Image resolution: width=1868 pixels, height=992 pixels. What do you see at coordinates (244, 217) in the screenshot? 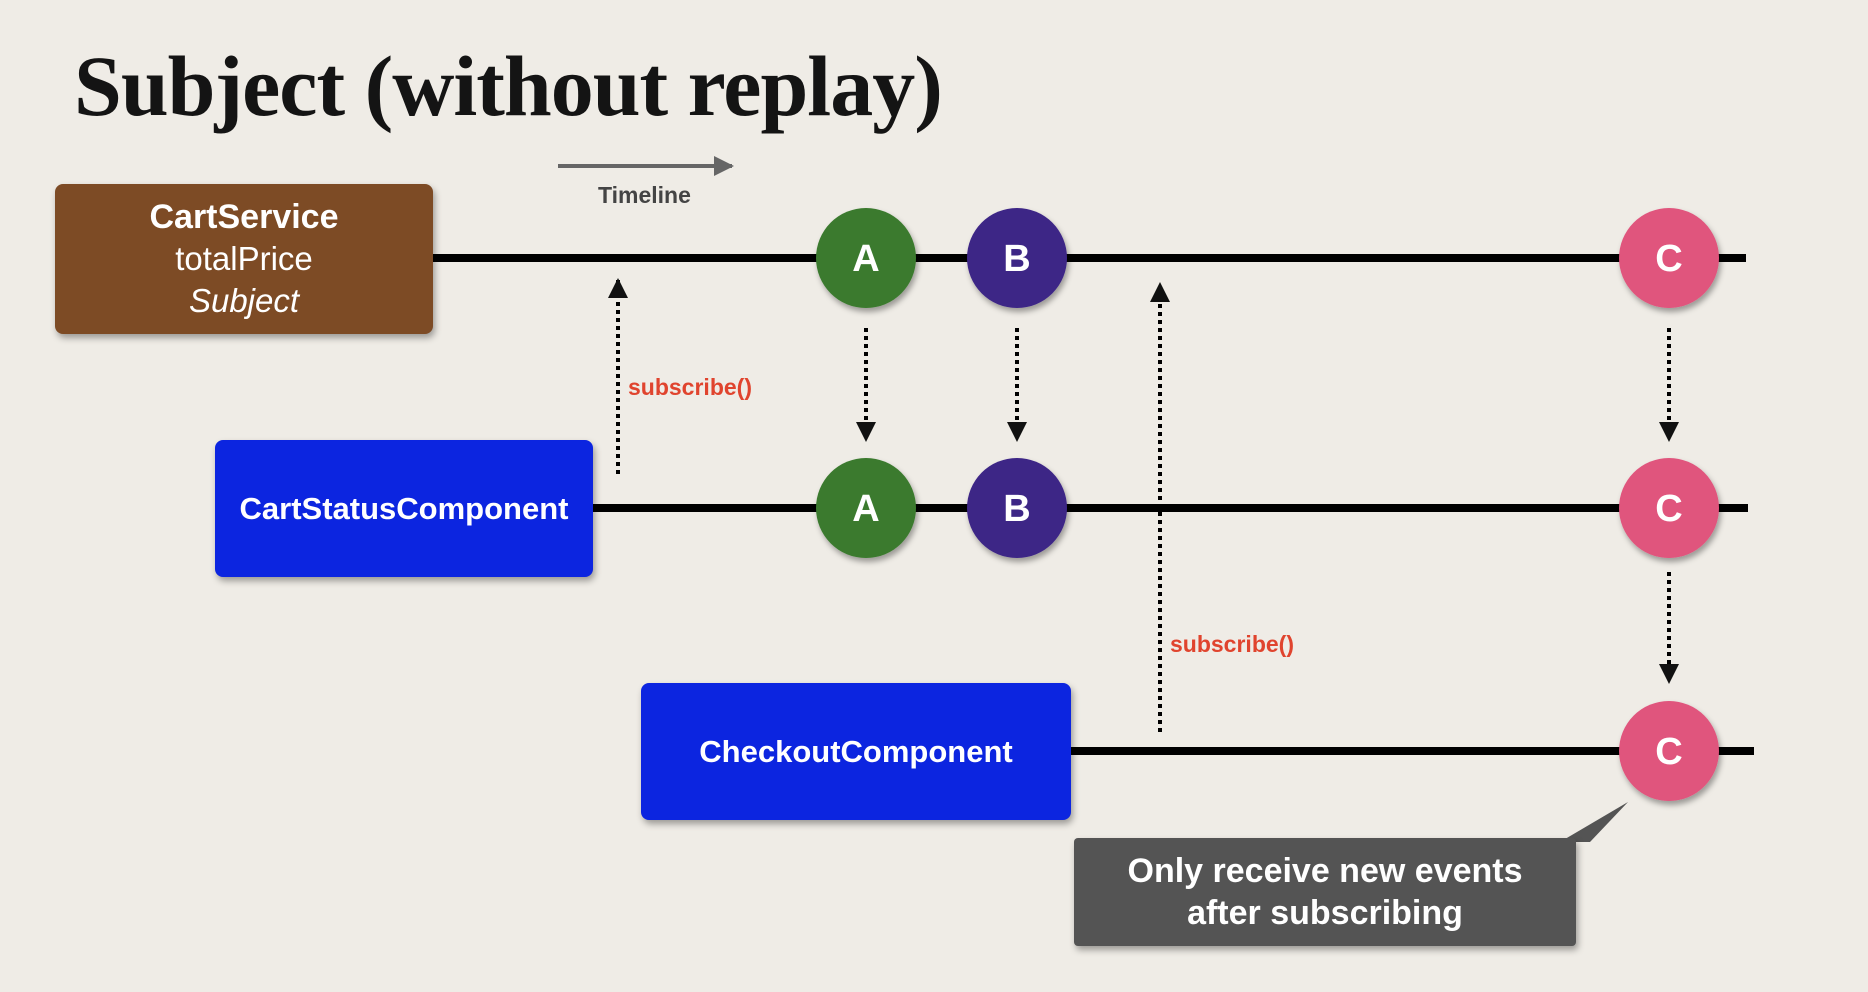
I see `service-name: CartService` at bounding box center [244, 217].